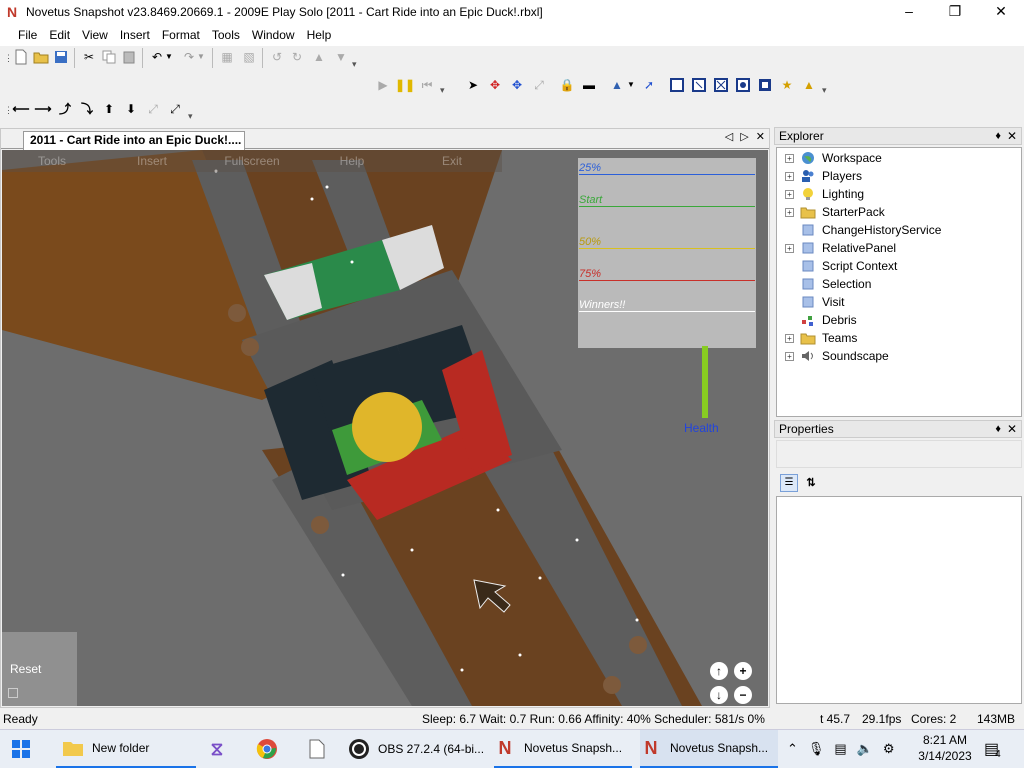 The height and width of the screenshot is (768, 1024). Describe the element at coordinates (227, 57) in the screenshot. I see `group-icon: ▦` at that location.